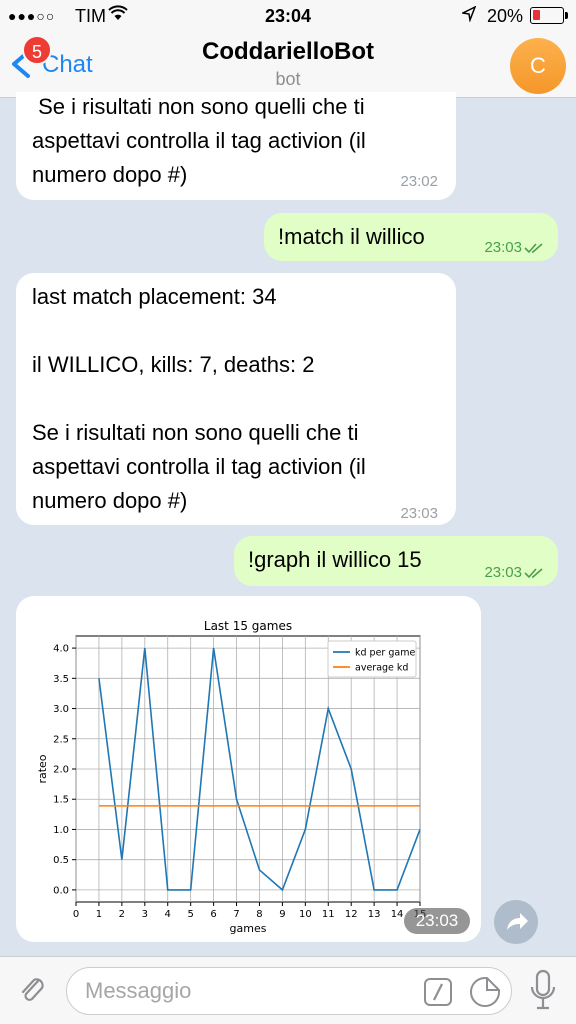  I want to click on x-tick-label: 0, so click(76, 914).